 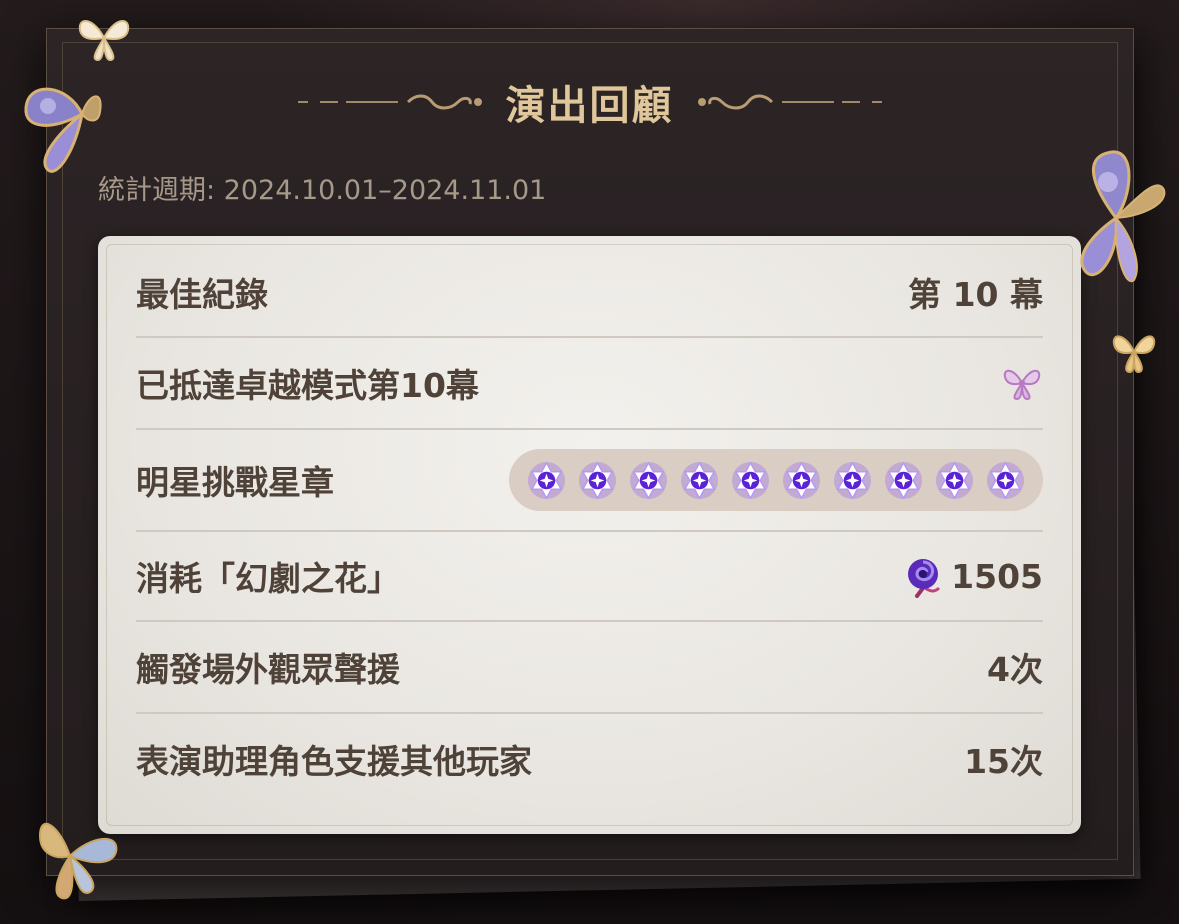 I want to click on assist-players-value: 15次, so click(x=1003, y=761).